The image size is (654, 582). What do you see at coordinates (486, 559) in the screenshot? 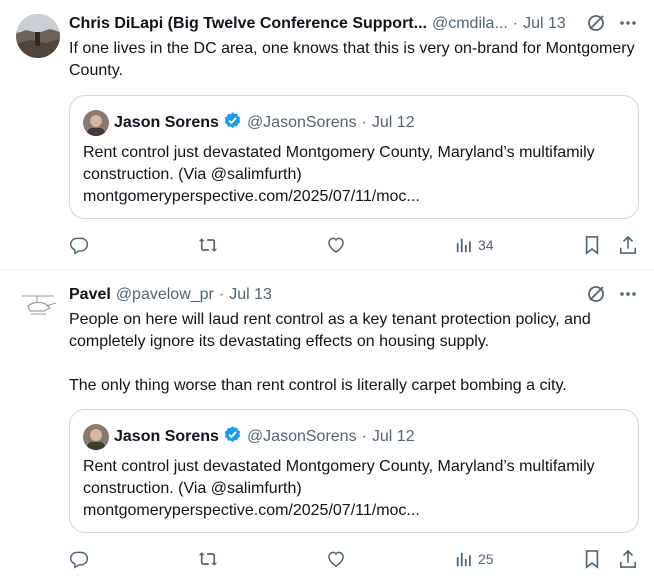
I see `views-count: 25` at bounding box center [486, 559].